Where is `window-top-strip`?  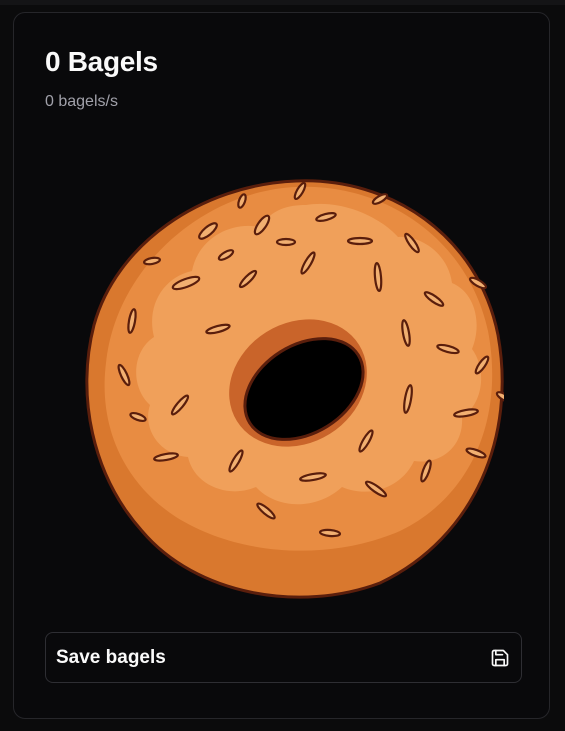
window-top-strip is located at coordinates (282, 2).